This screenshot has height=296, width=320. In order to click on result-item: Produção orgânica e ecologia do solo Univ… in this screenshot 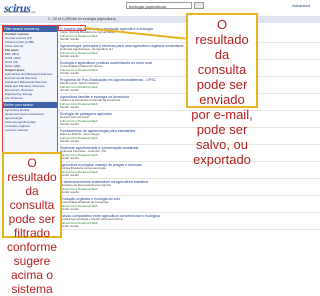, I will do `click(189, 204)`.